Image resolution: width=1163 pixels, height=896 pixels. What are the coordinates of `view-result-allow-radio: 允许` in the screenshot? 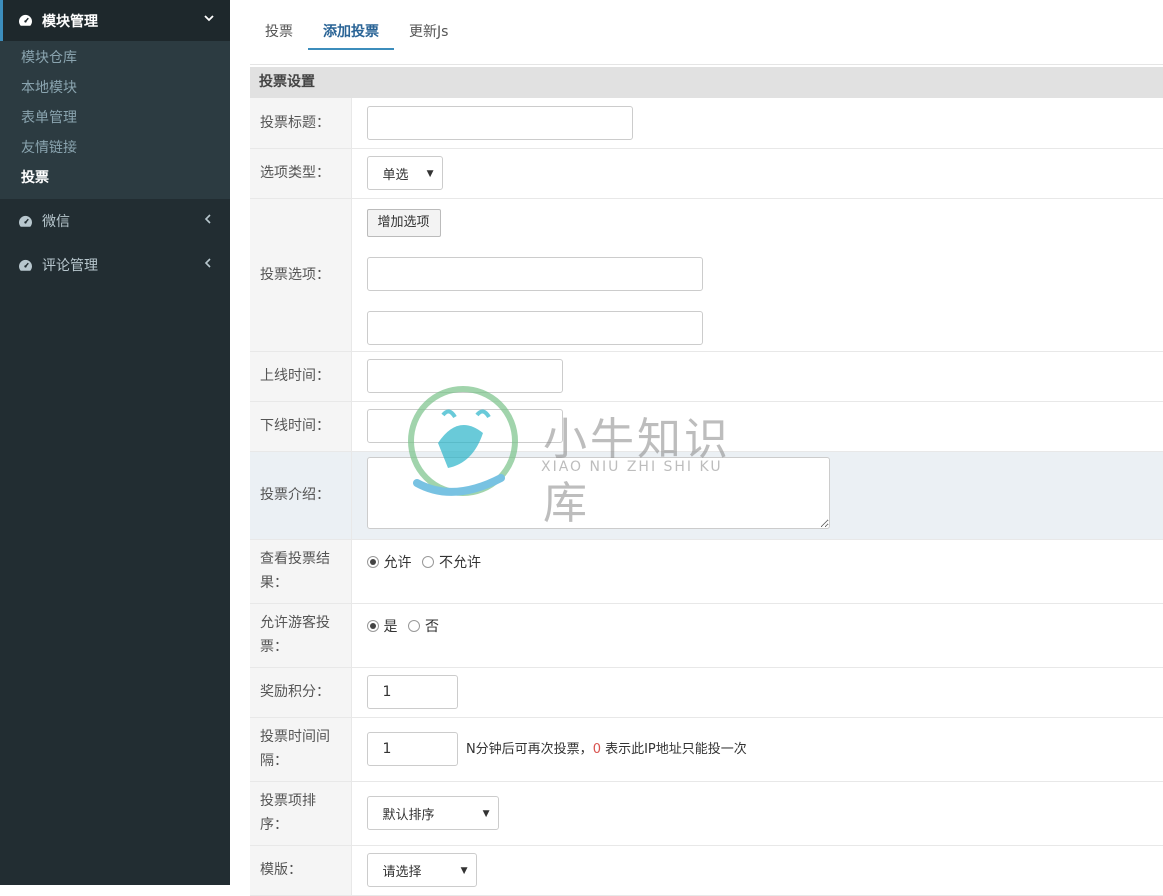 It's located at (389, 562).